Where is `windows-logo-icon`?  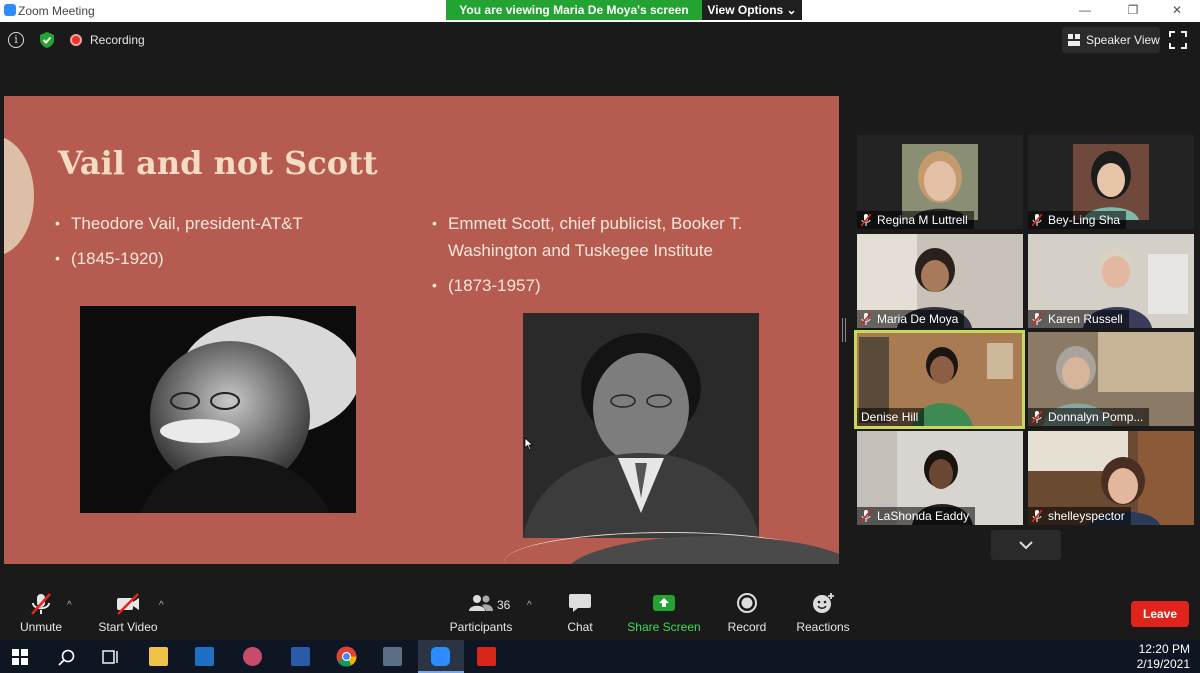 windows-logo-icon is located at coordinates (20, 657).